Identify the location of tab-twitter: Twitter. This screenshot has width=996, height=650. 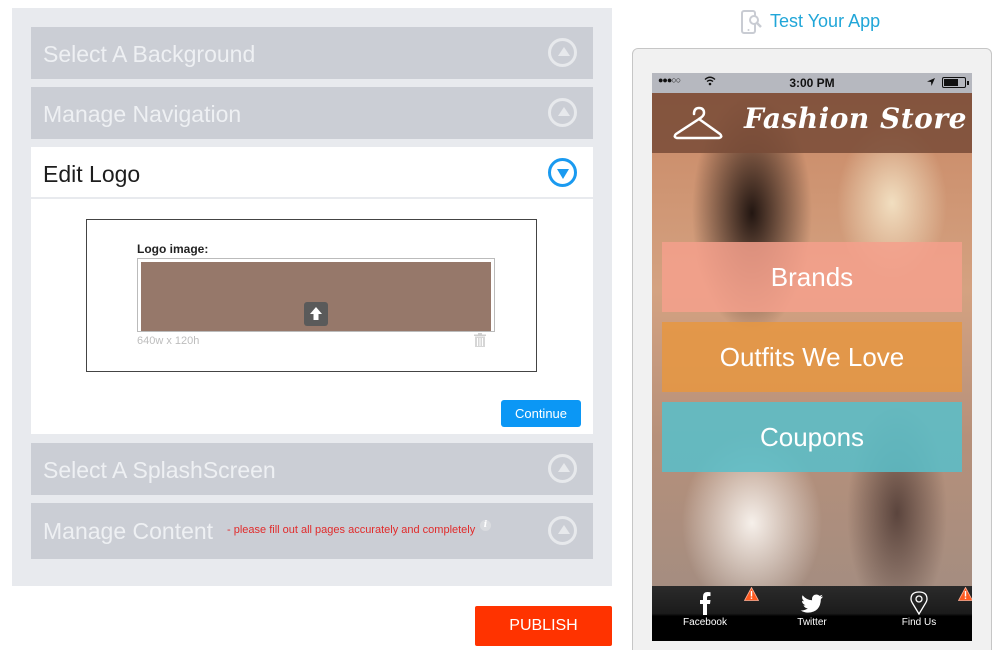
(812, 613).